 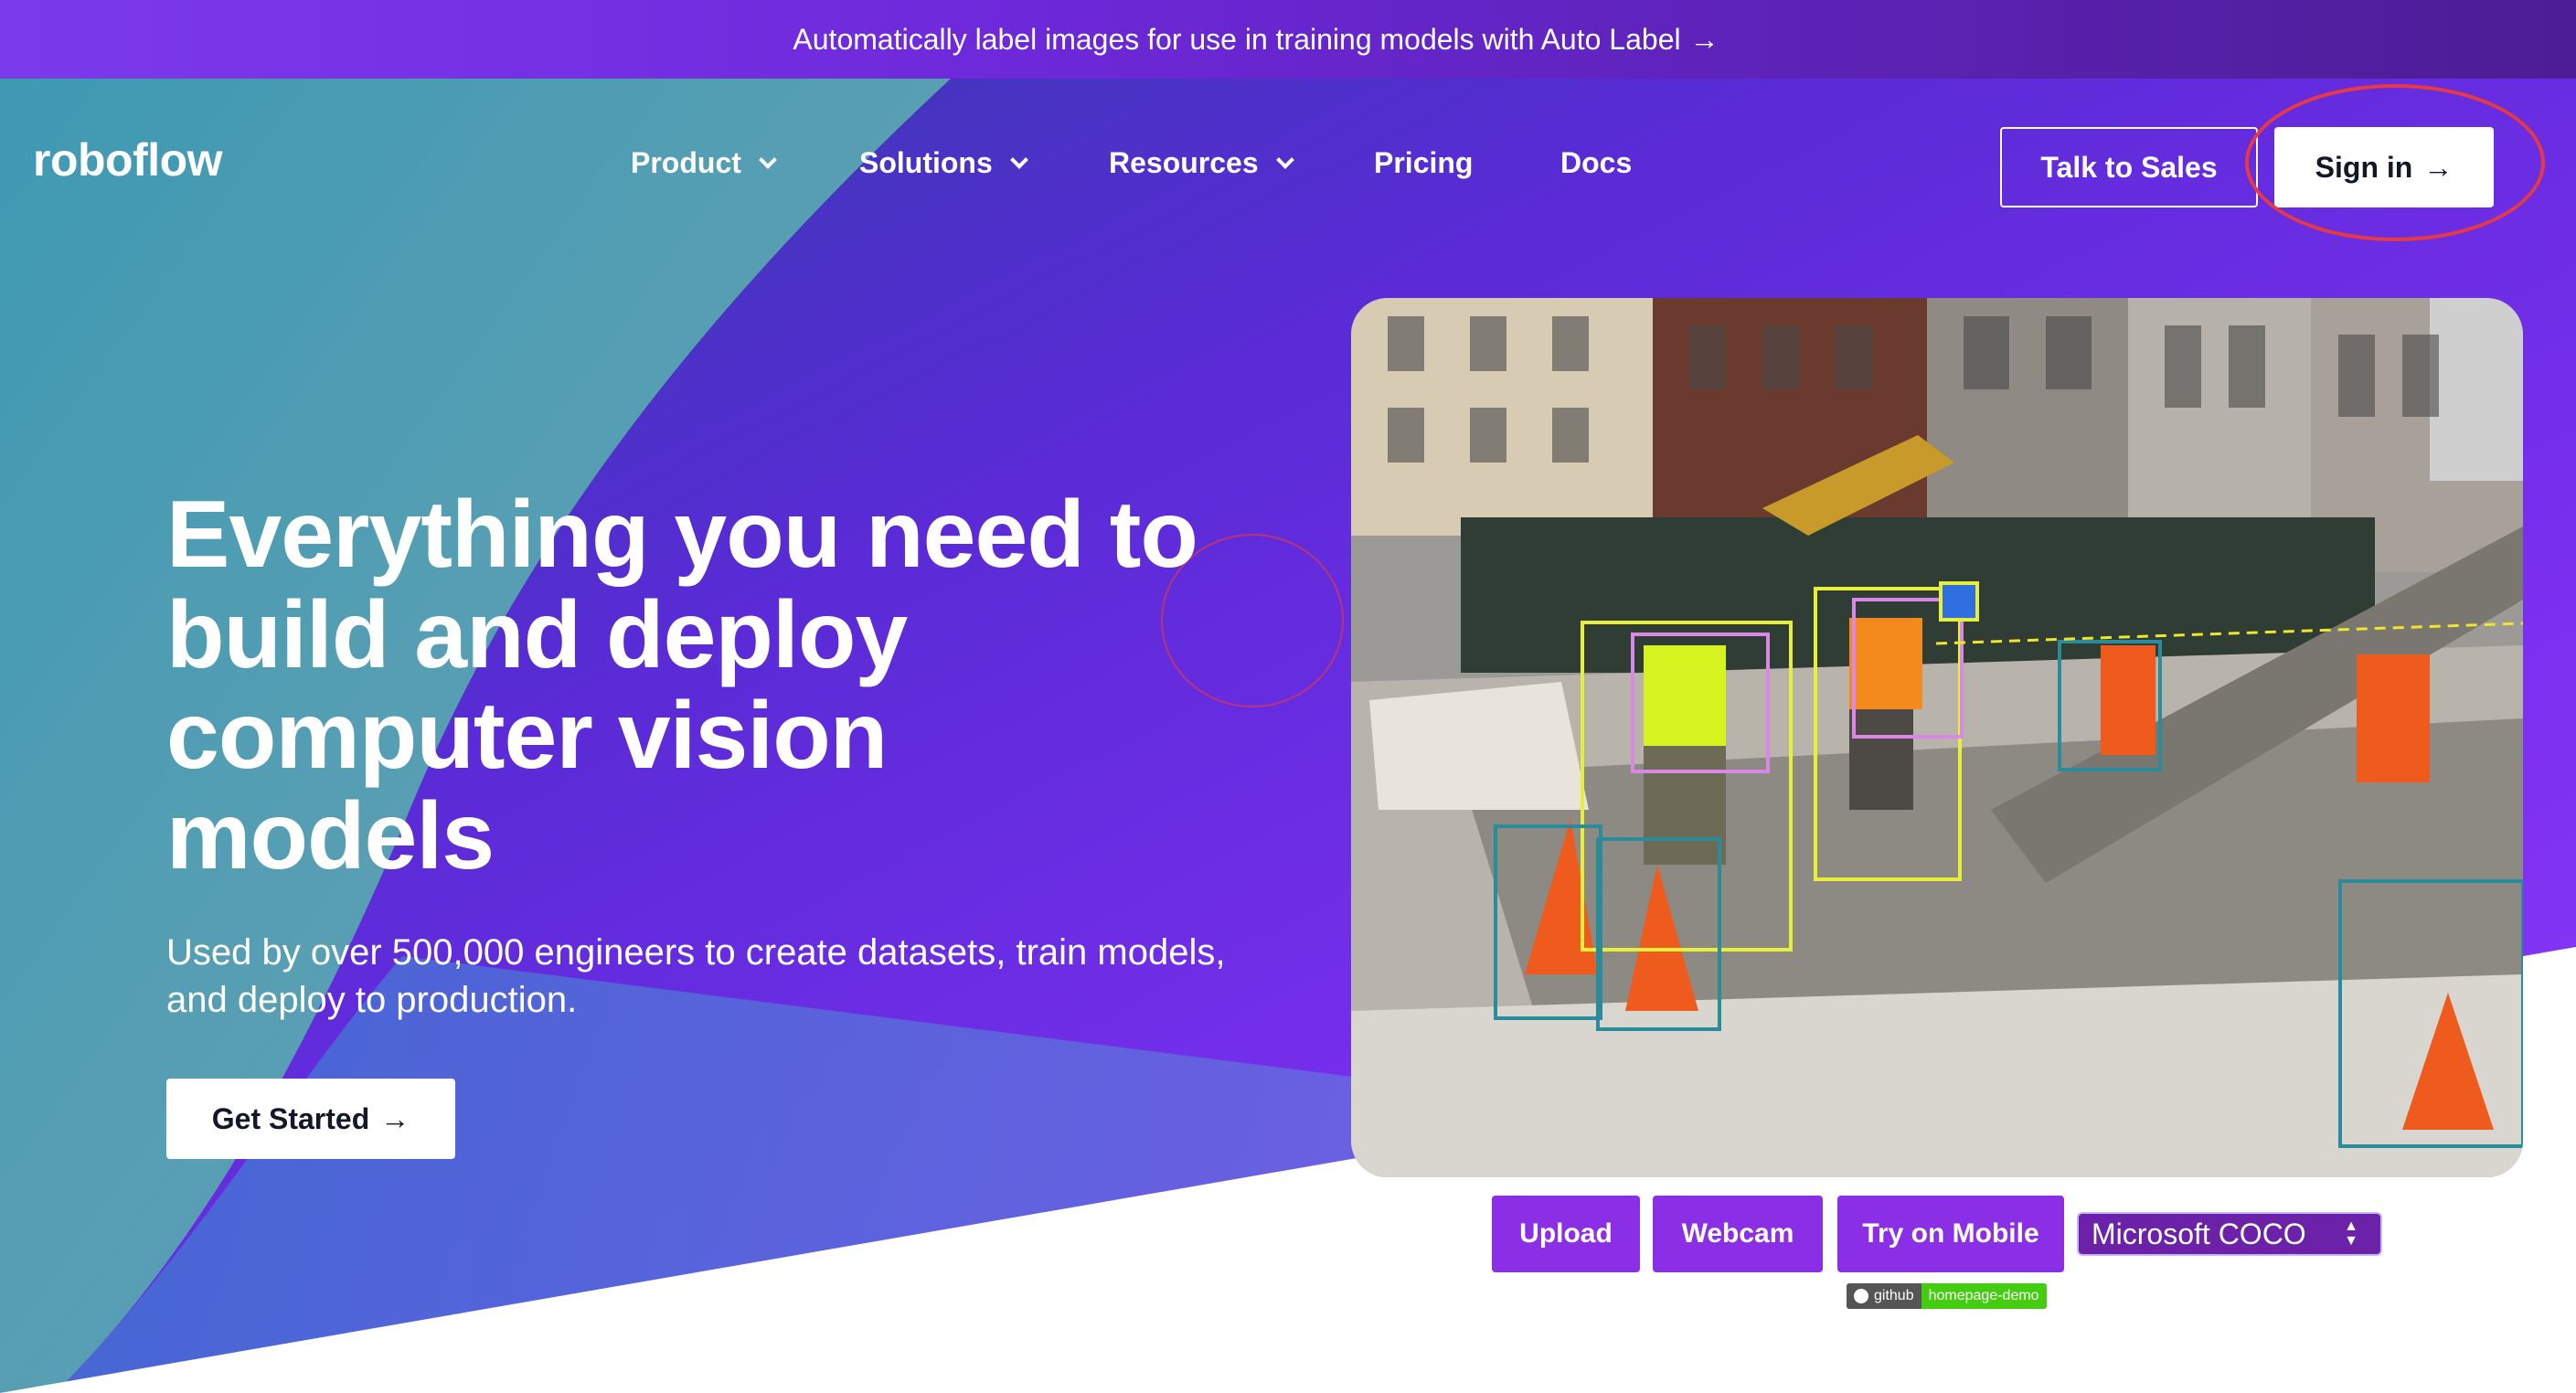 I want to click on nav-product-label: Product, so click(x=686, y=162).